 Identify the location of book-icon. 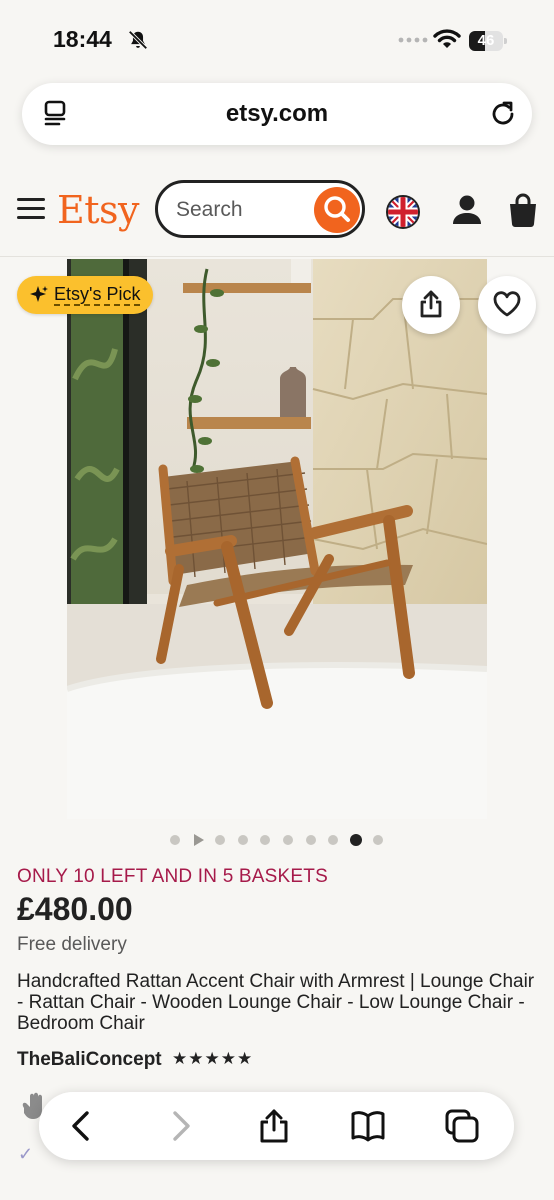
(368, 1126).